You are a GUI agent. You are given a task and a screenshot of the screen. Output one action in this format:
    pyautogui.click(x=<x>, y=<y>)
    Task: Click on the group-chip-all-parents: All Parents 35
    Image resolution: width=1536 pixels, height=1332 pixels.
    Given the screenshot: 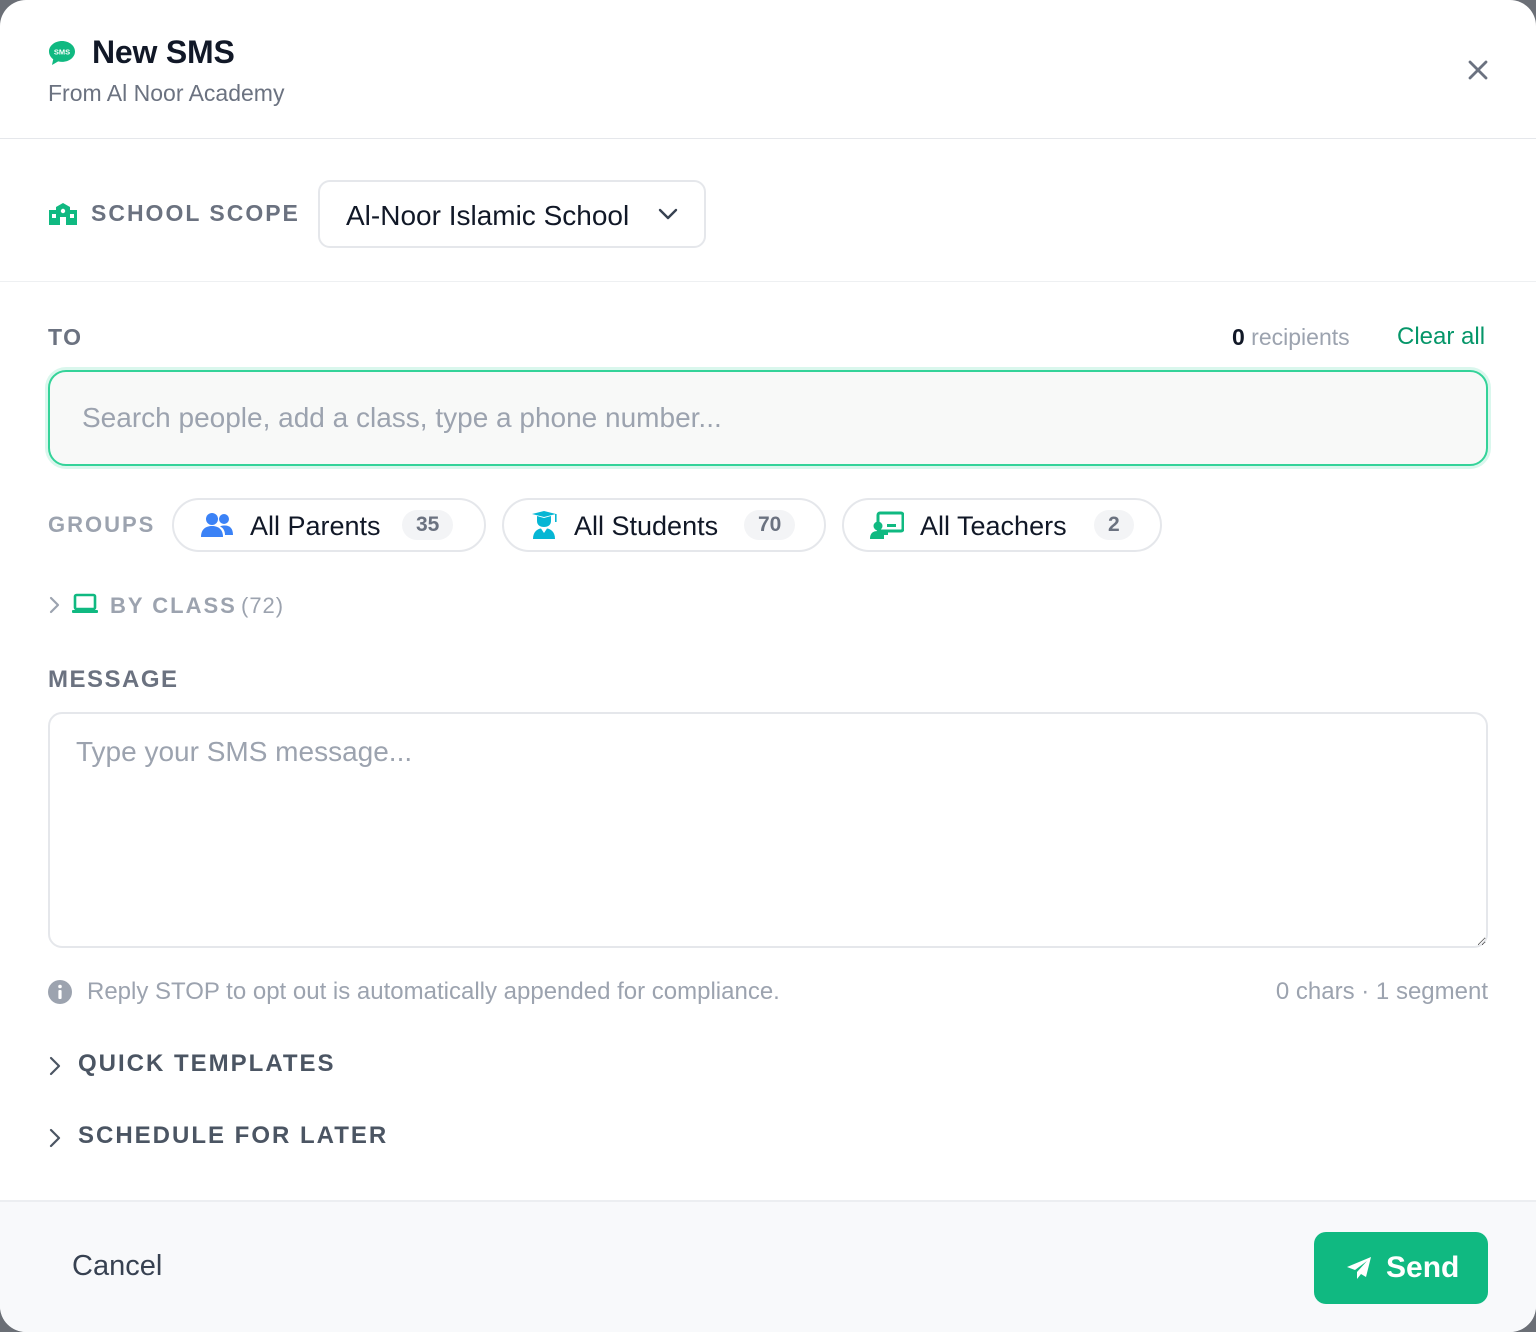 What is the action you would take?
    pyautogui.click(x=329, y=525)
    